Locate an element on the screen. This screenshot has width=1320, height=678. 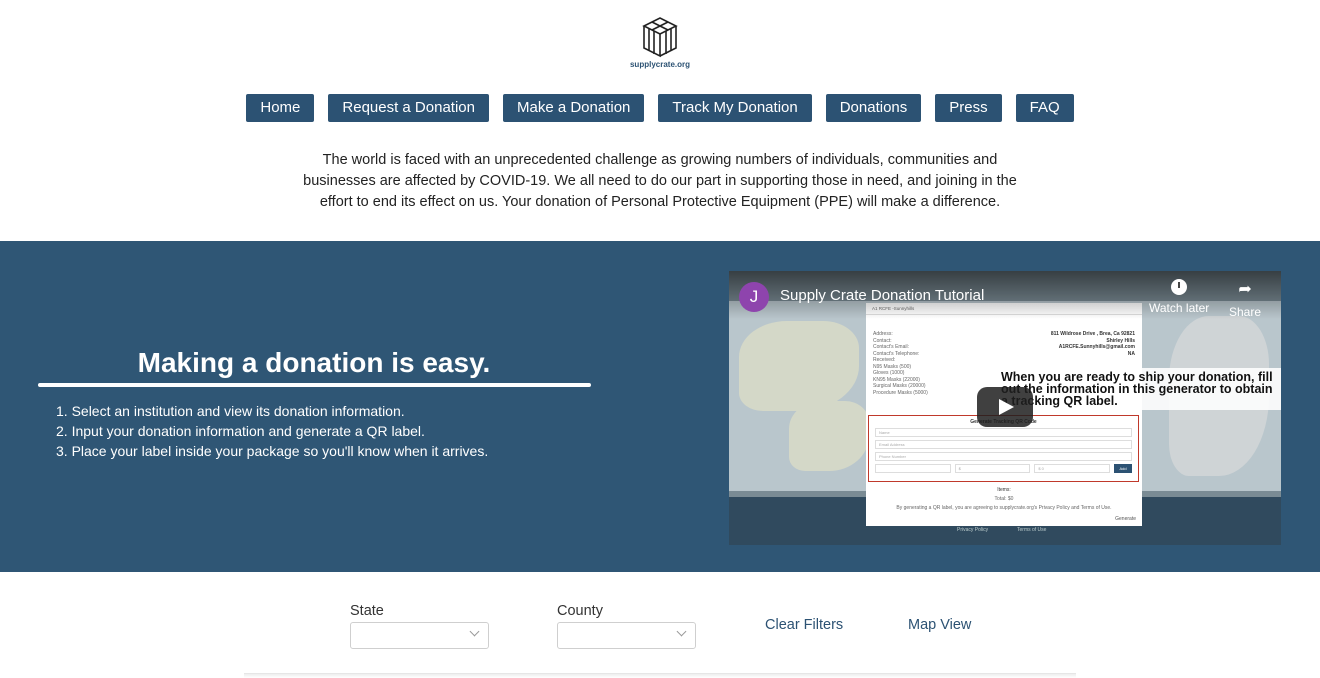
item-row: $ $ 0 Add is located at coordinates (1004, 468).